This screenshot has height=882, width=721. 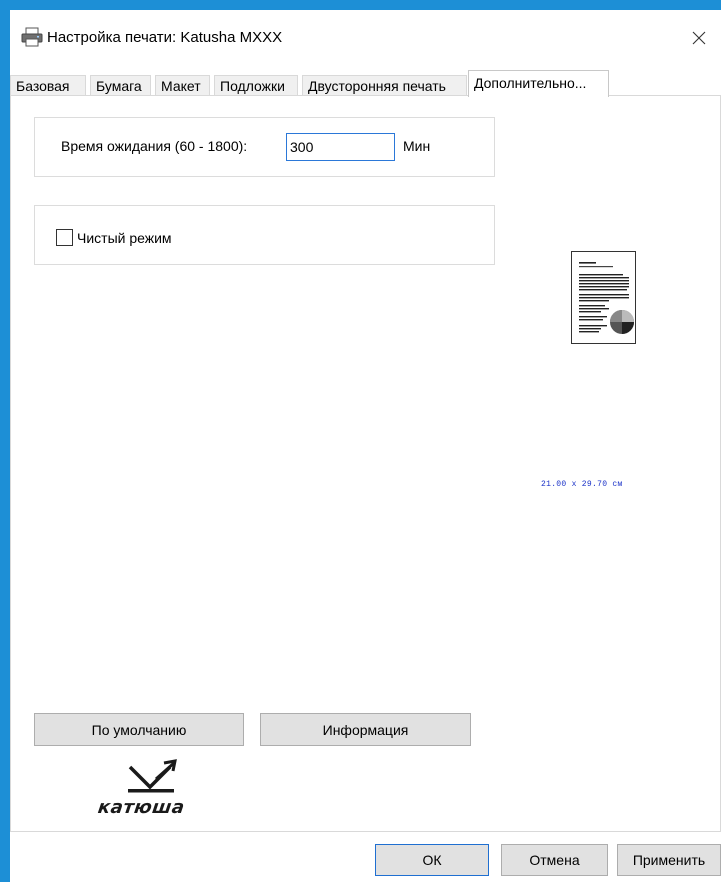 I want to click on timeout-unit: Мин, so click(x=417, y=146).